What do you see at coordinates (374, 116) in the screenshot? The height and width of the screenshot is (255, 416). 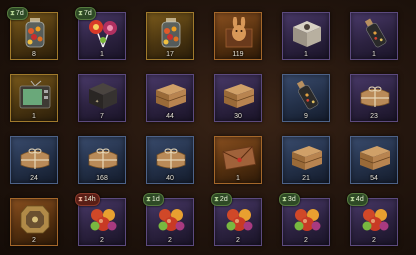 I see `item-count: 23` at bounding box center [374, 116].